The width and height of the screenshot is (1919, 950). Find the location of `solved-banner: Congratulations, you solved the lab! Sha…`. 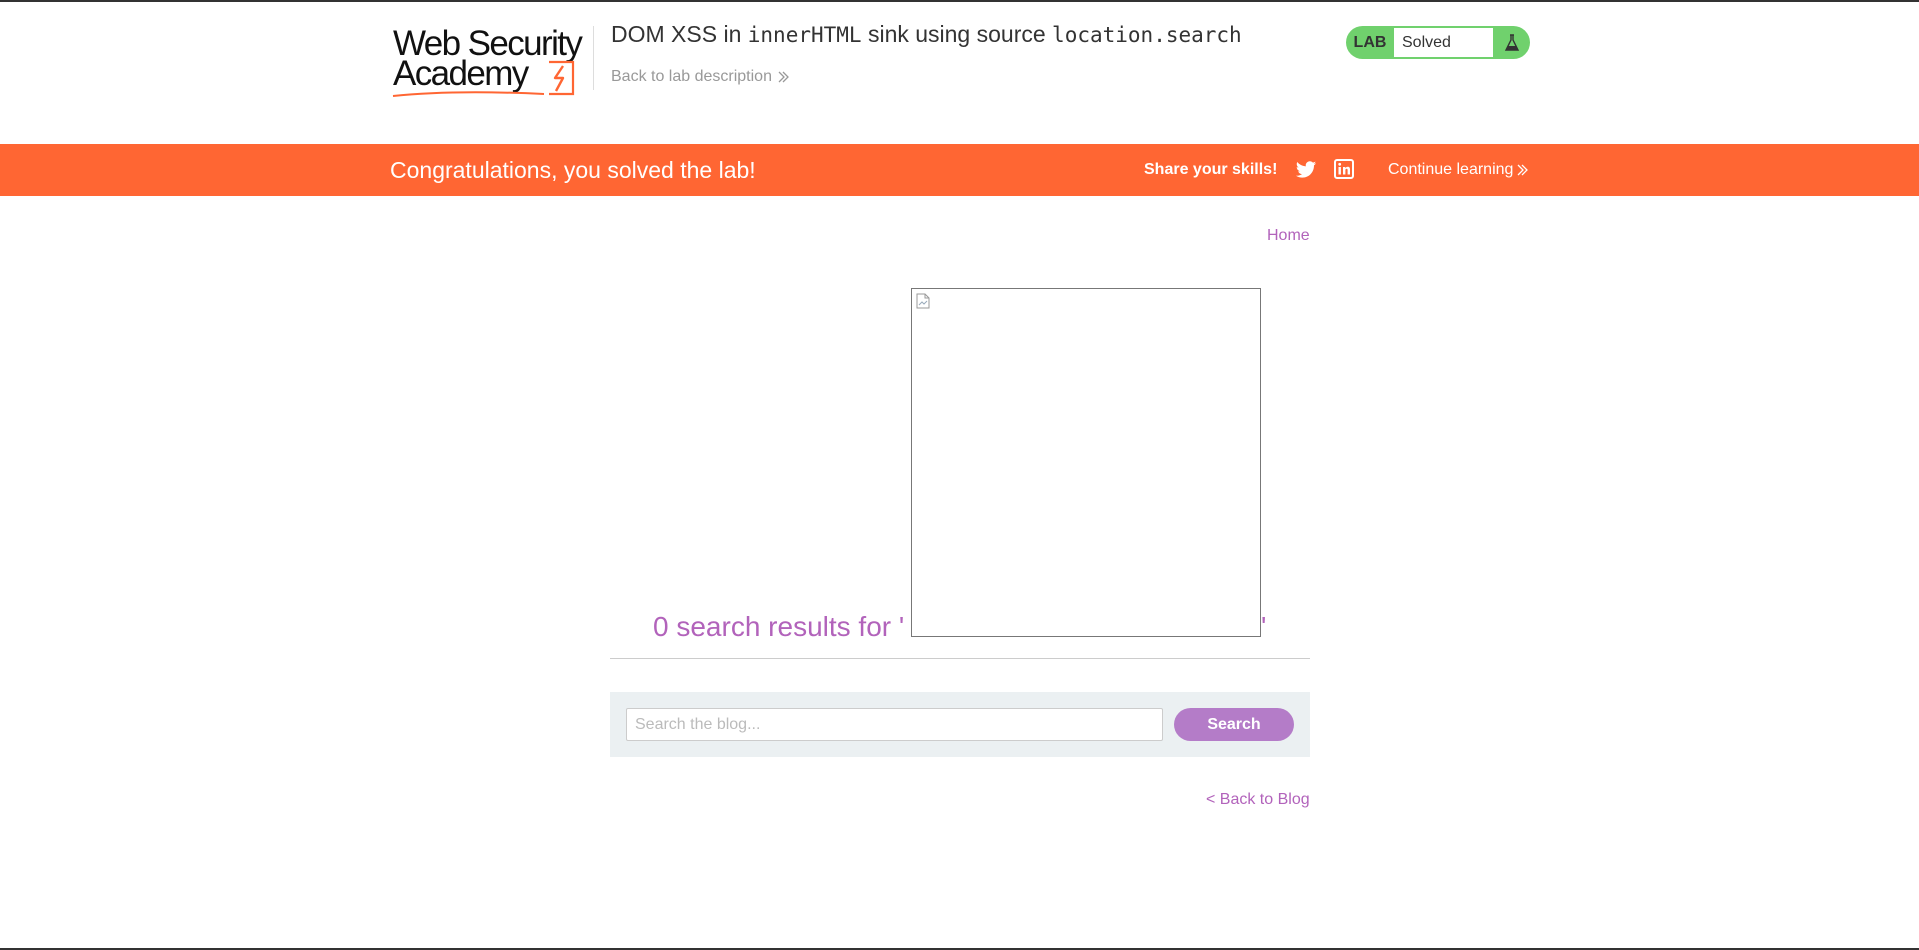

solved-banner: Congratulations, you solved the lab! Sha… is located at coordinates (959, 170).